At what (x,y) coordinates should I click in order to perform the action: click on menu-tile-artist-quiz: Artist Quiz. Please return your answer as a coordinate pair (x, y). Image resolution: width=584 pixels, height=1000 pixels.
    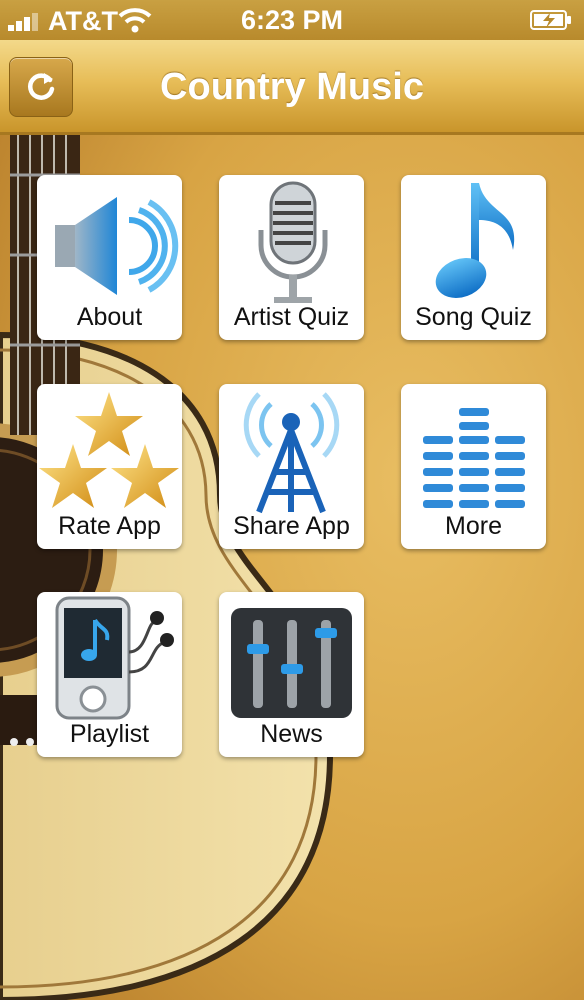
    Looking at the image, I should click on (291, 257).